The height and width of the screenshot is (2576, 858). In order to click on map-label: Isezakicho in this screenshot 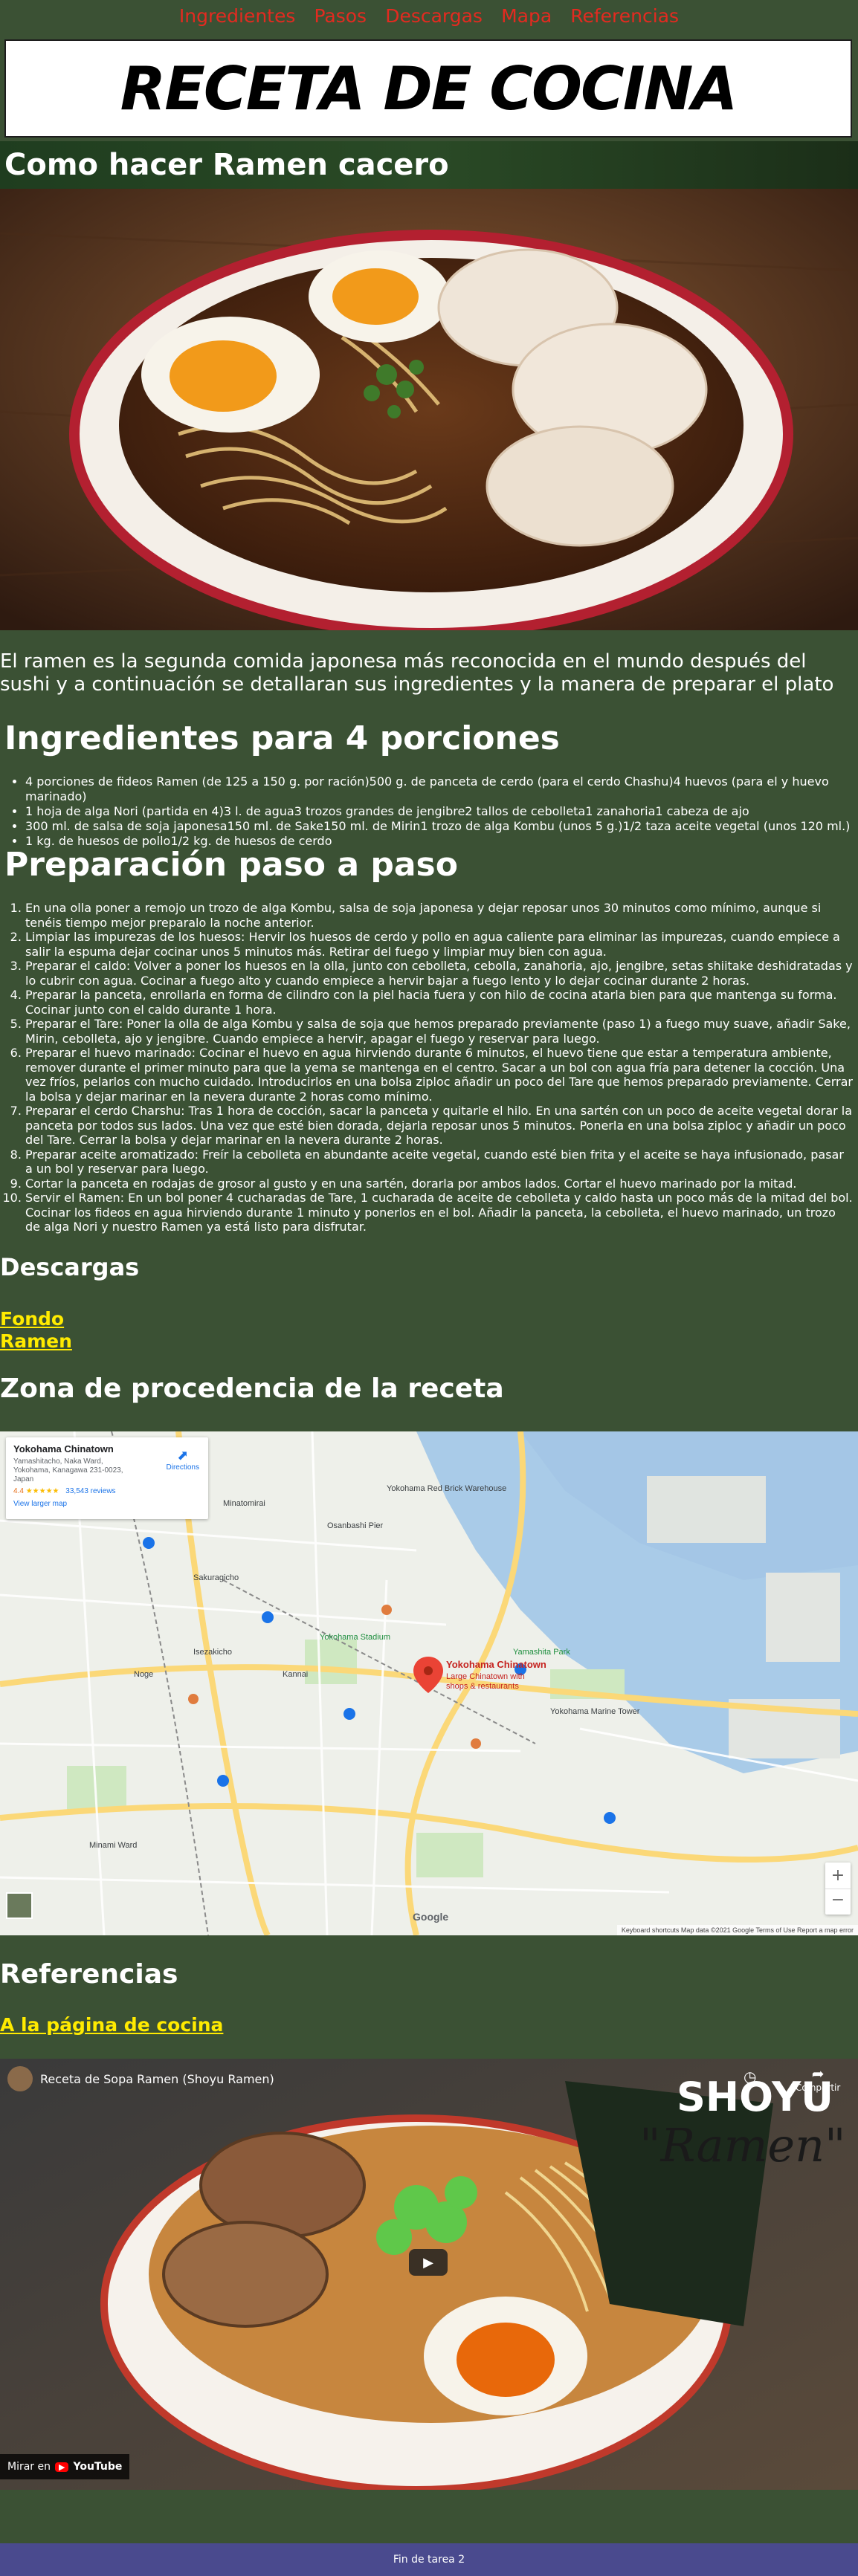, I will do `click(213, 1652)`.